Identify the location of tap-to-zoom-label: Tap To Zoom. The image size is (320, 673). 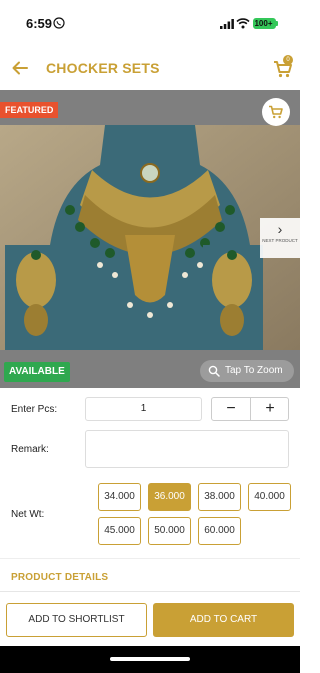
(254, 370).